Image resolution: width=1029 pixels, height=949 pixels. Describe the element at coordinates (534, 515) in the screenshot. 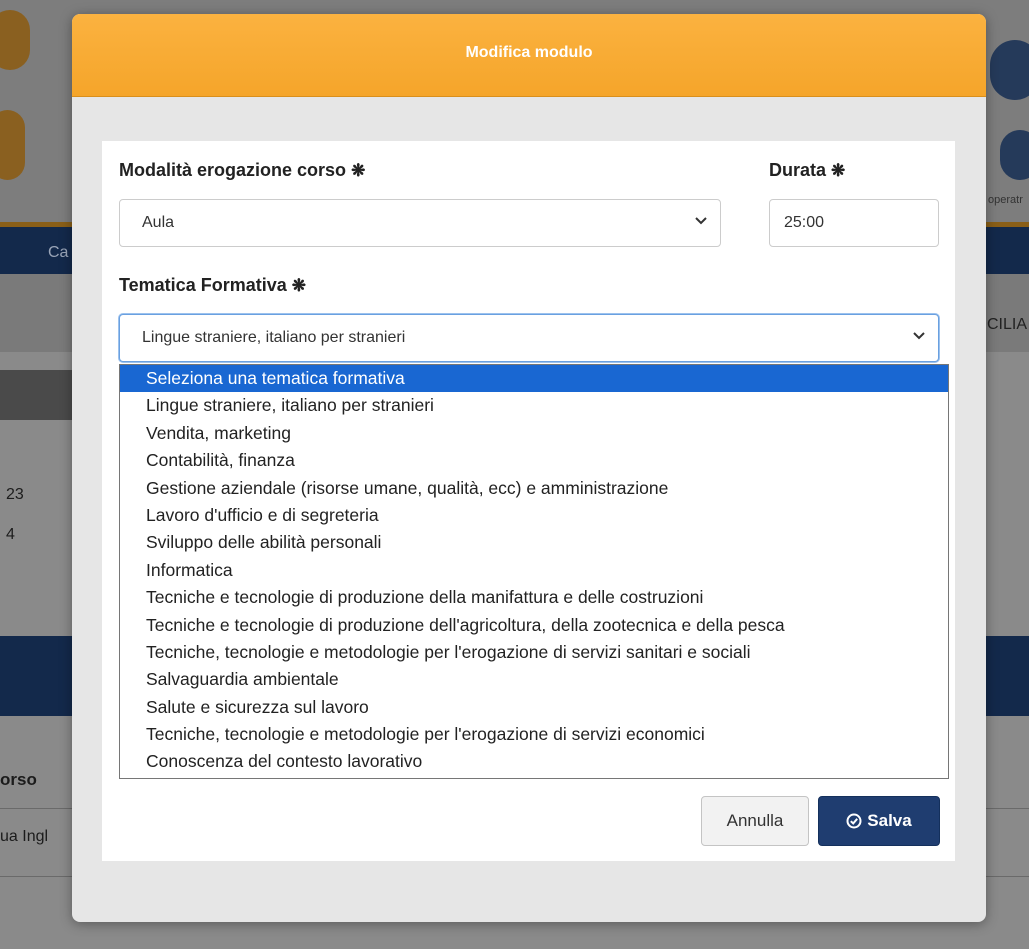

I see `dropdown-option: Lavoro d'ufficio e di segreteria` at that location.